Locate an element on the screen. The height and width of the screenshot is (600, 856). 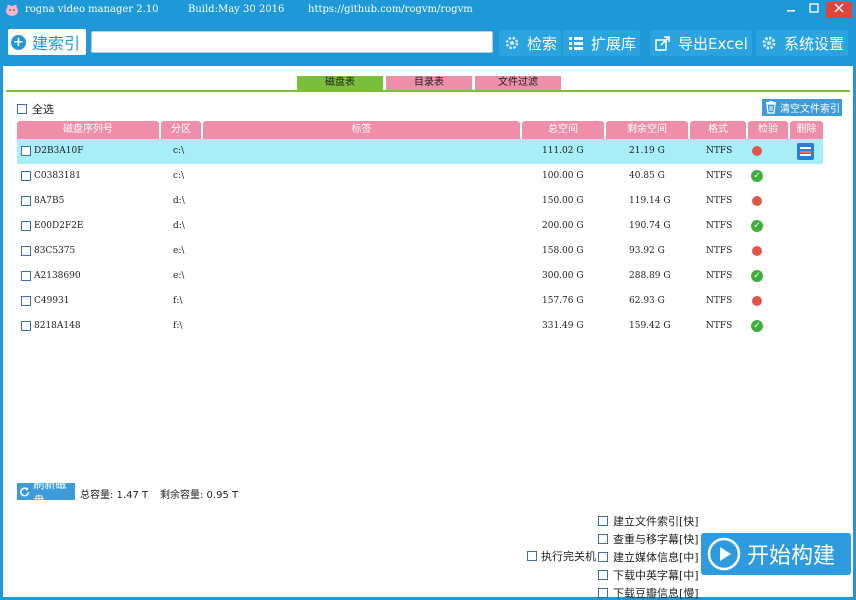
col-delete: 删除 is located at coordinates (806, 130).